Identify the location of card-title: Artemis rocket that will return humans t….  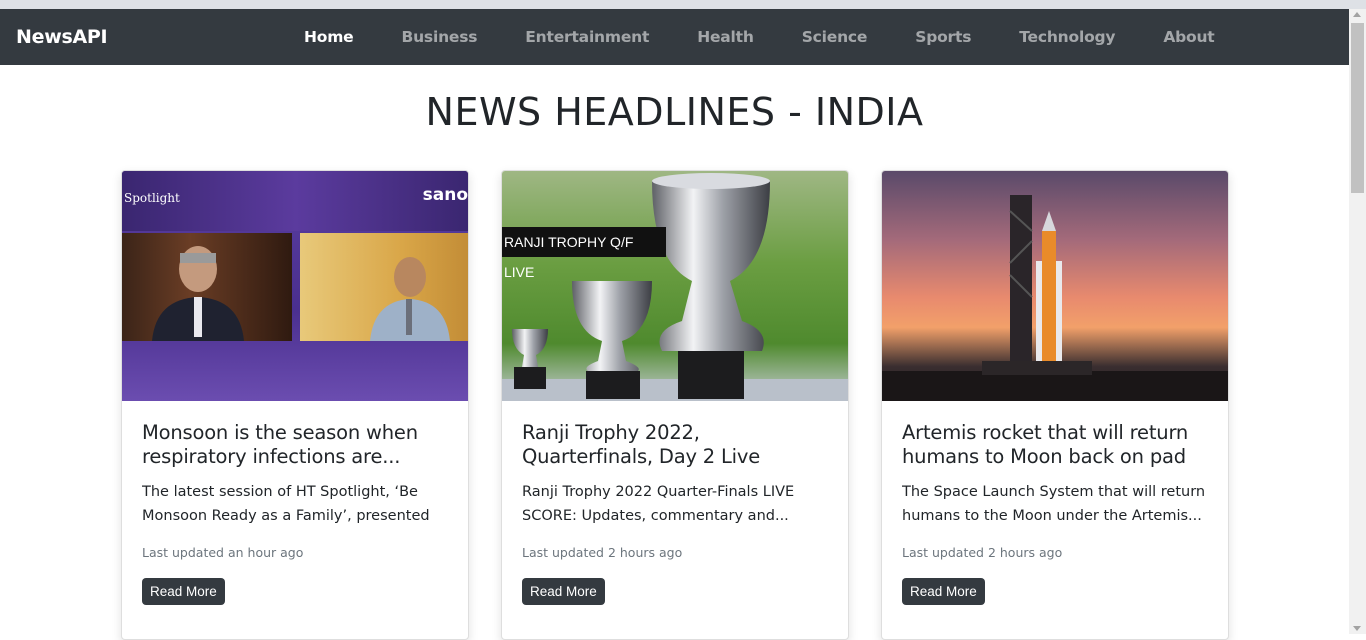
(1056, 445).